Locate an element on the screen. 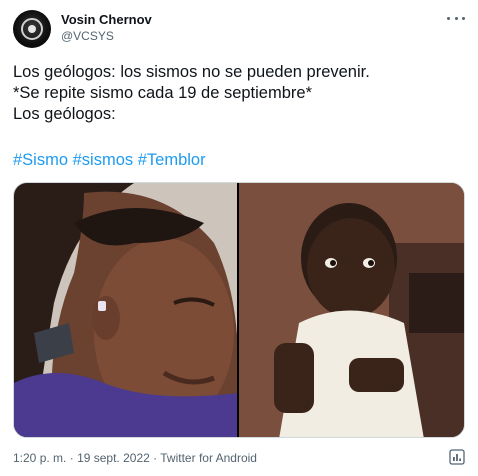 This screenshot has width=478, height=476. tweet-time: 1:20 p. m. is located at coordinates (40, 458).